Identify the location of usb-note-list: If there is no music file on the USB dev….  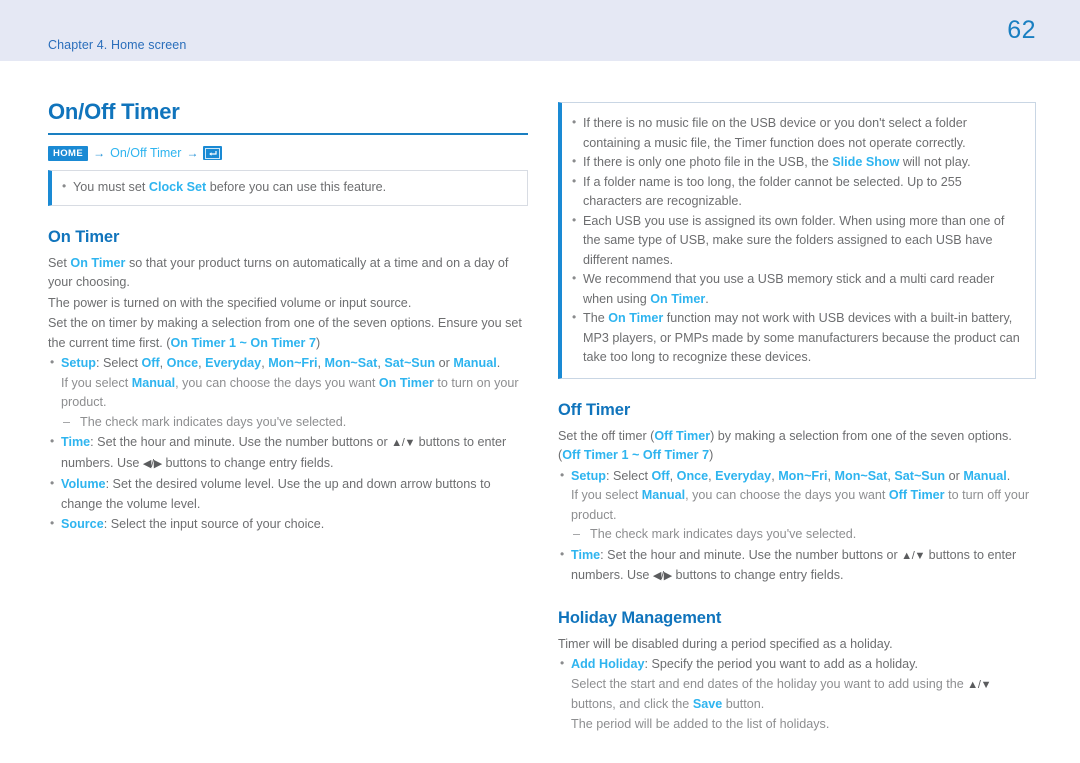
(796, 240).